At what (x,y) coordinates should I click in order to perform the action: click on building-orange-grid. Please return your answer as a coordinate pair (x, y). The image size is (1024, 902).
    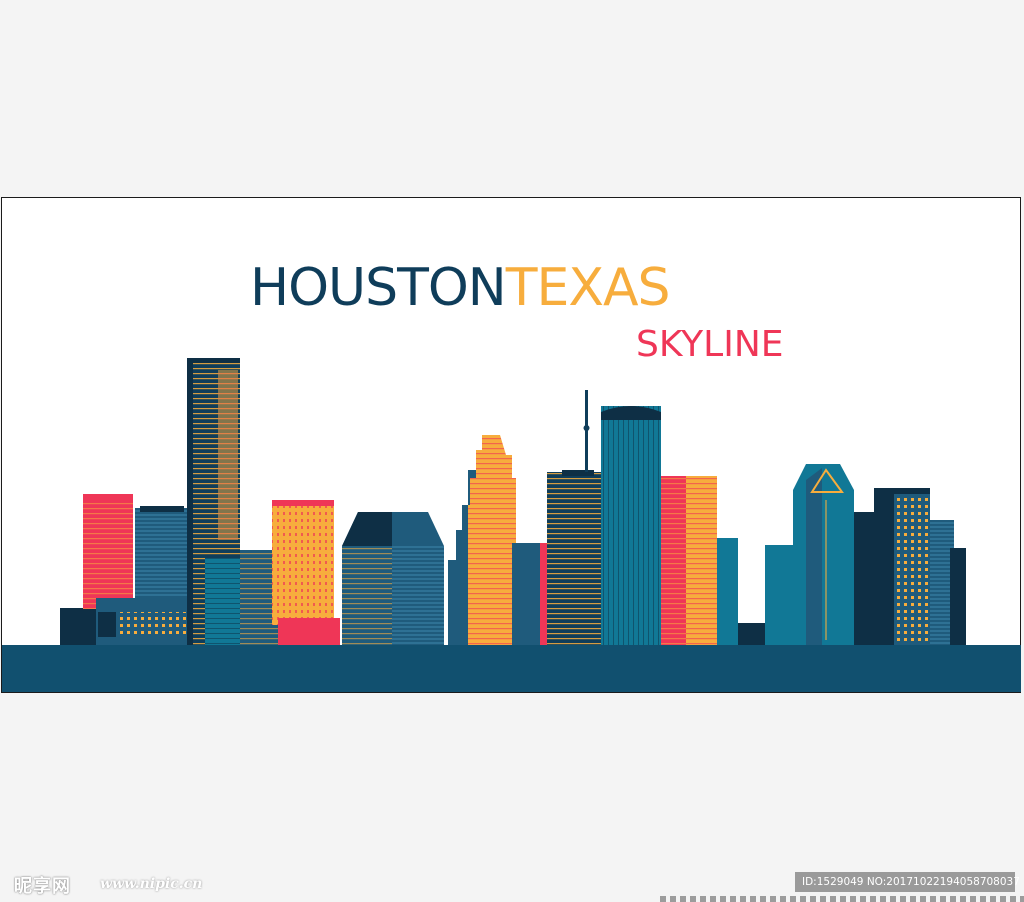
    Looking at the image, I should click on (303, 562).